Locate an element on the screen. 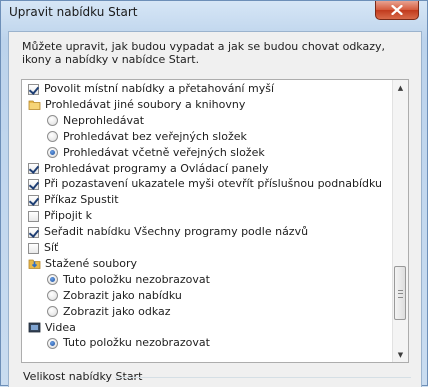  group-header: Stažené soubory is located at coordinates (82, 264).